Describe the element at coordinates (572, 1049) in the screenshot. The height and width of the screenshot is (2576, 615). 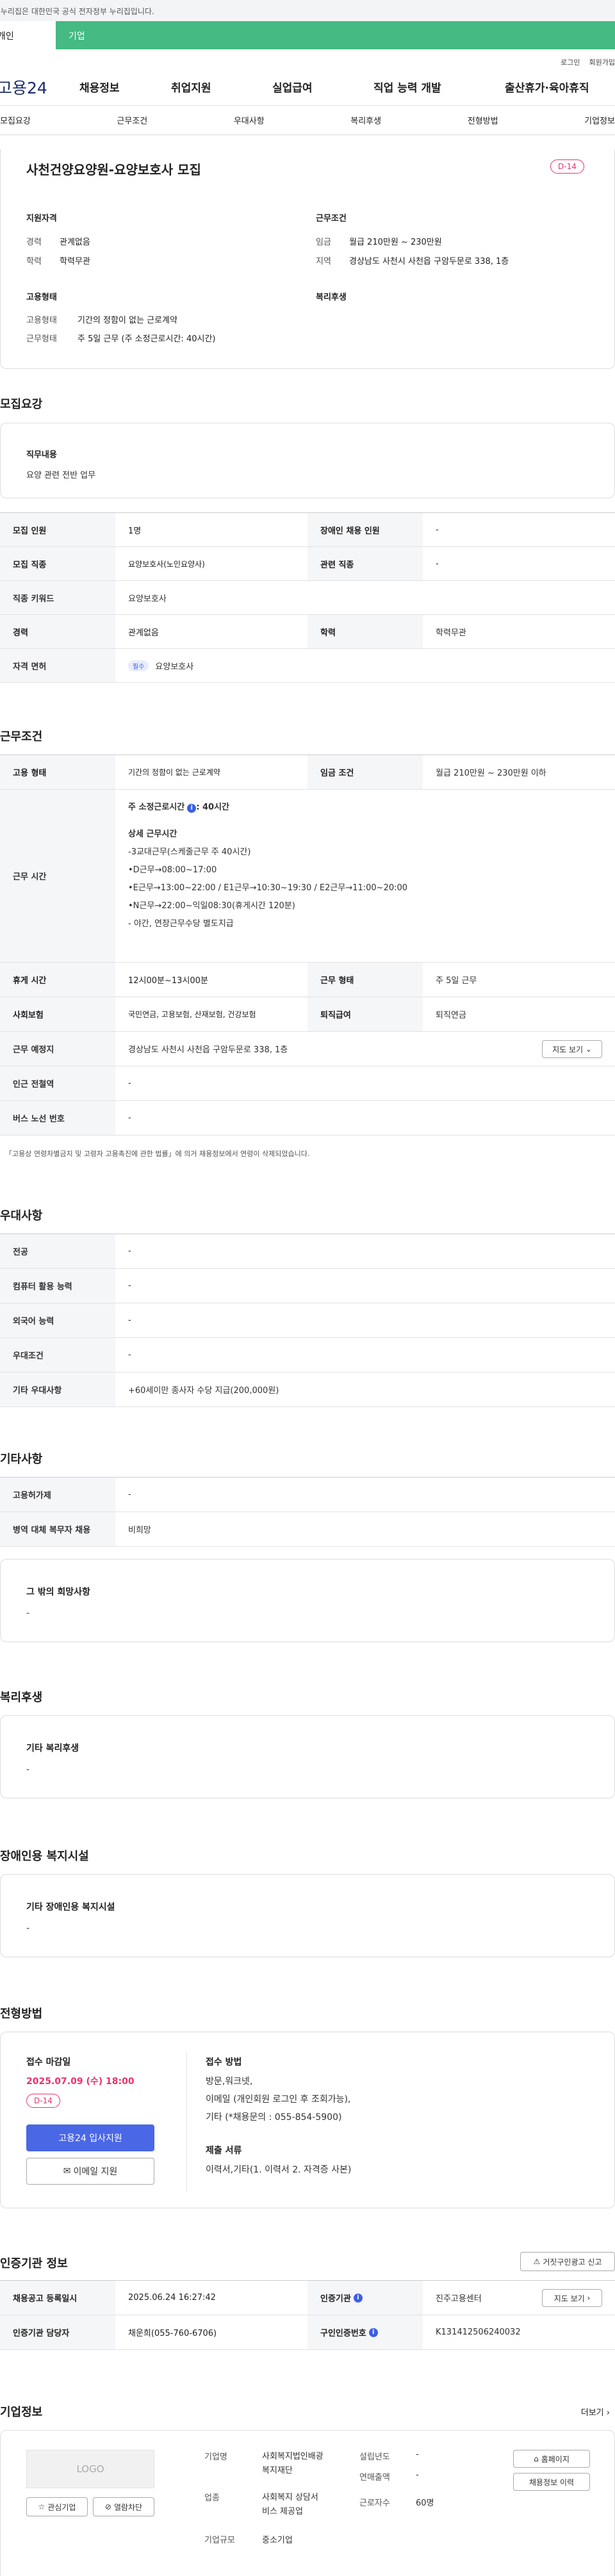
I see `map-button: 지도 보기 ⌄` at that location.